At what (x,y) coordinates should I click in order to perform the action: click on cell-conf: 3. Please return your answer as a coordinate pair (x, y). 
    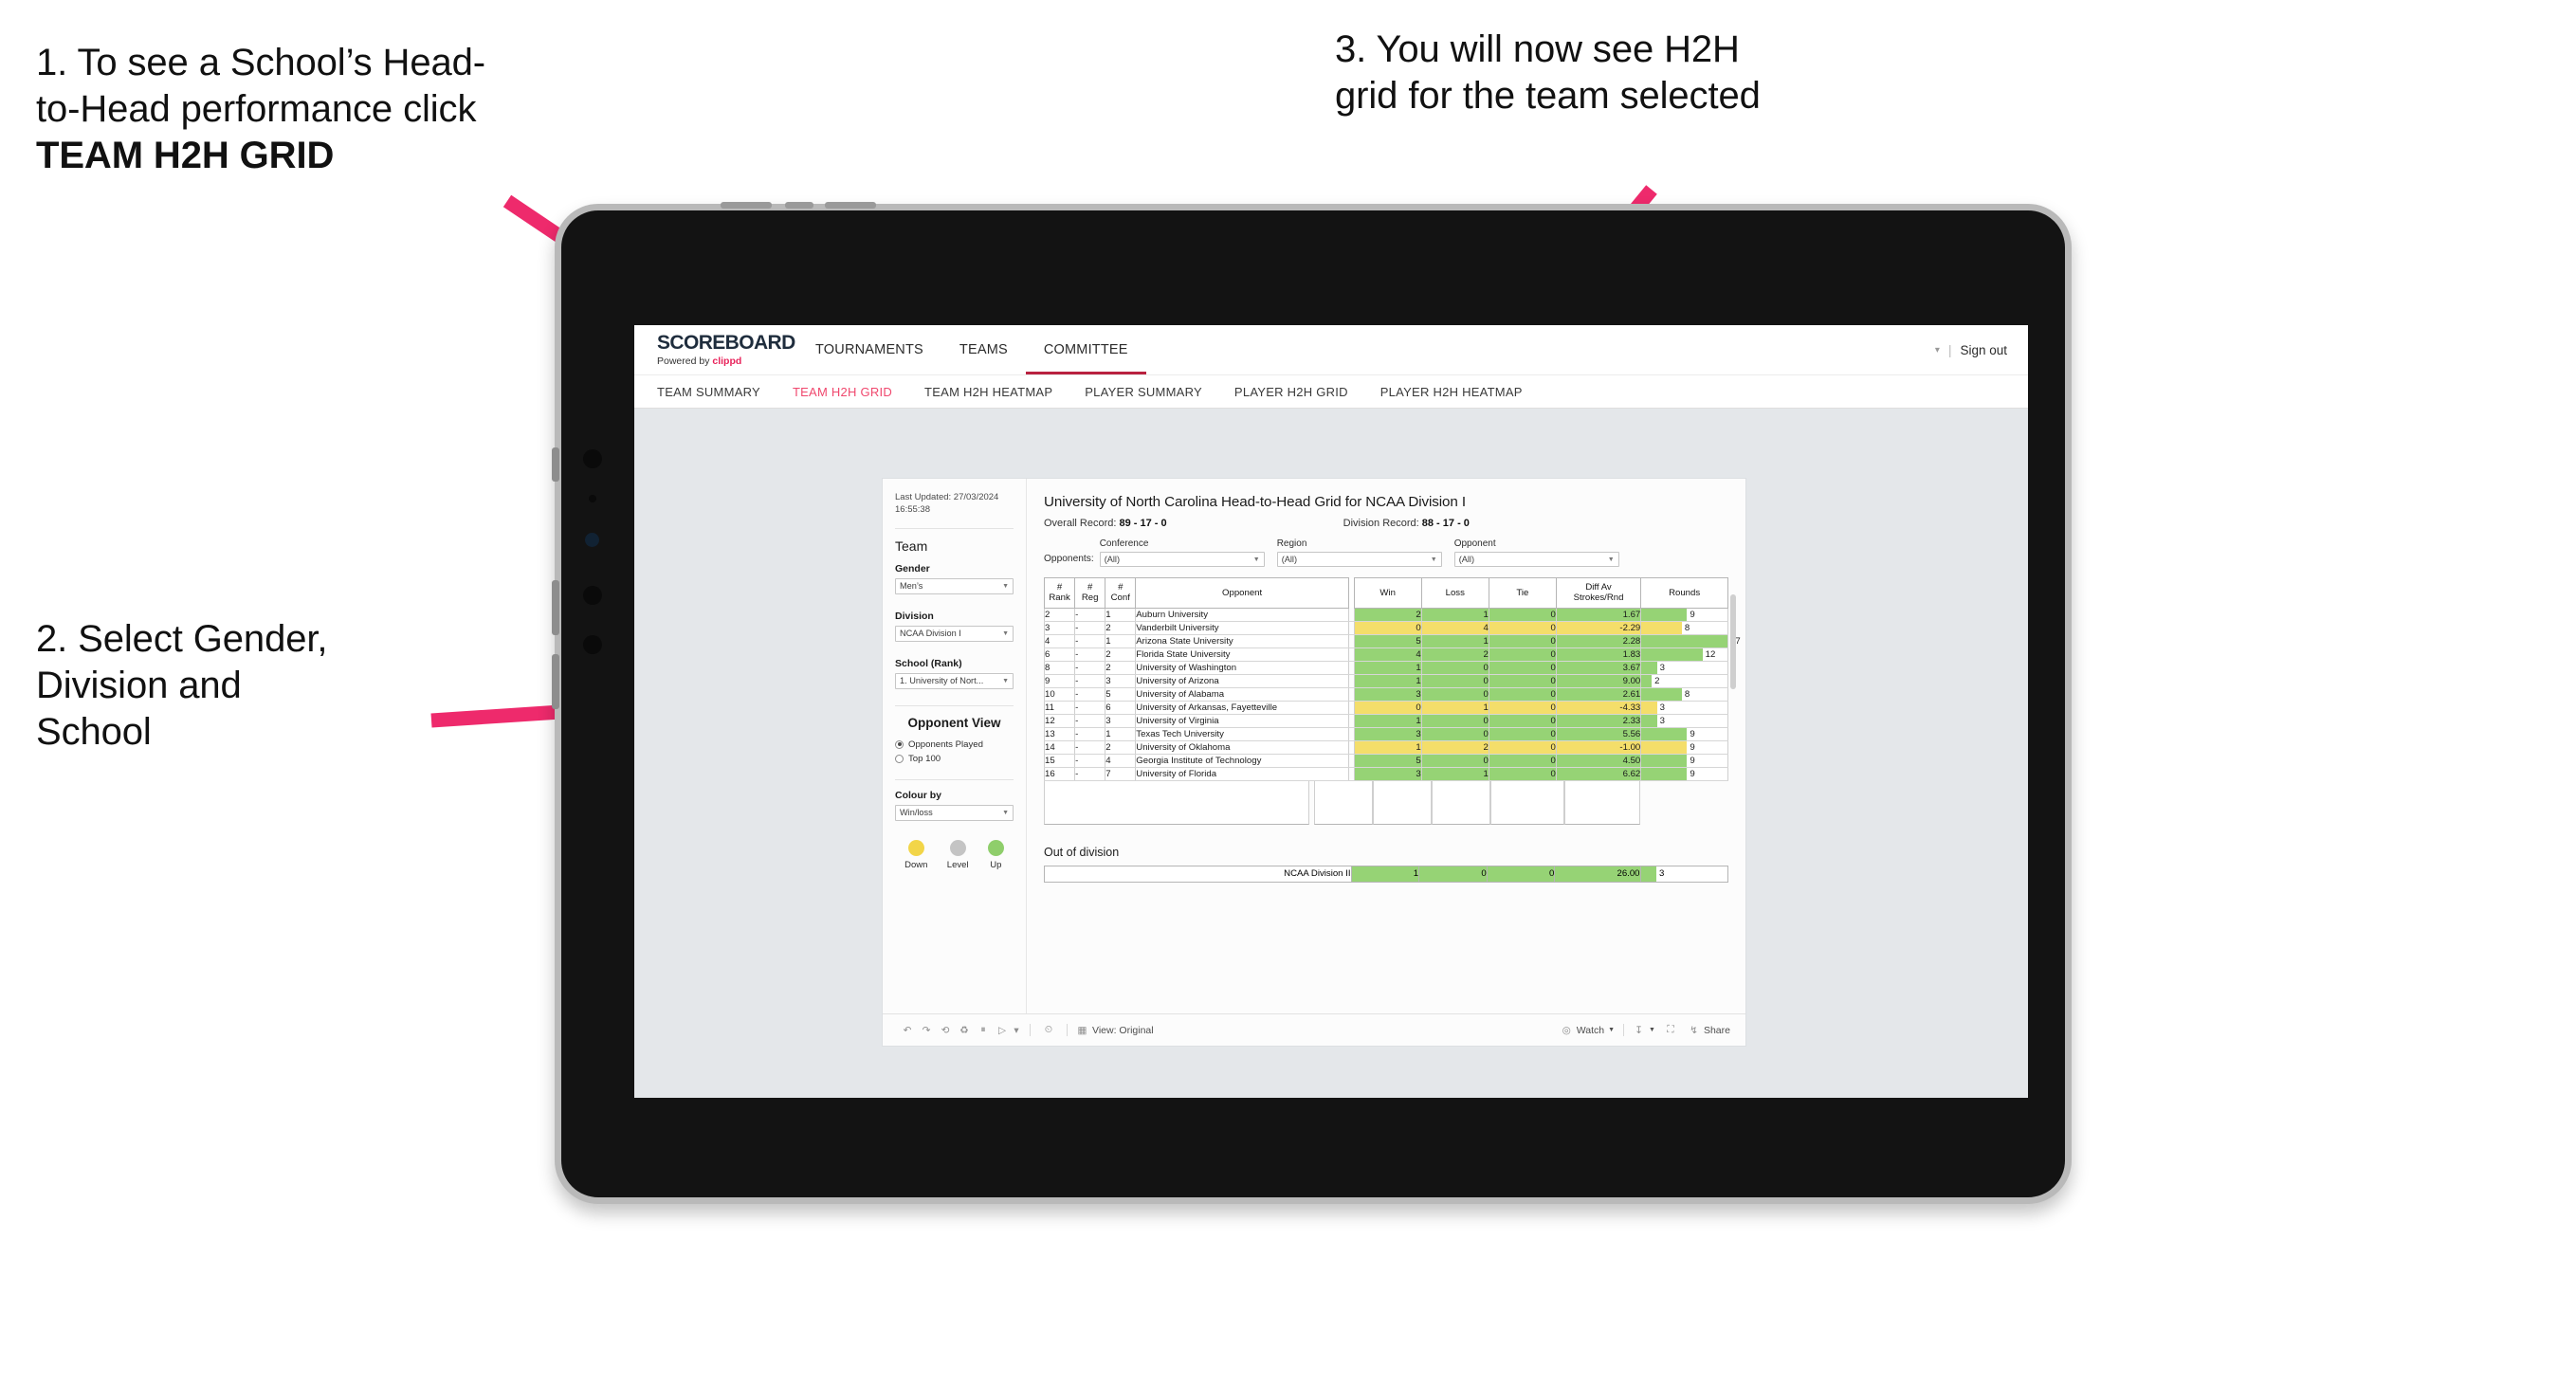
    Looking at the image, I should click on (1121, 721).